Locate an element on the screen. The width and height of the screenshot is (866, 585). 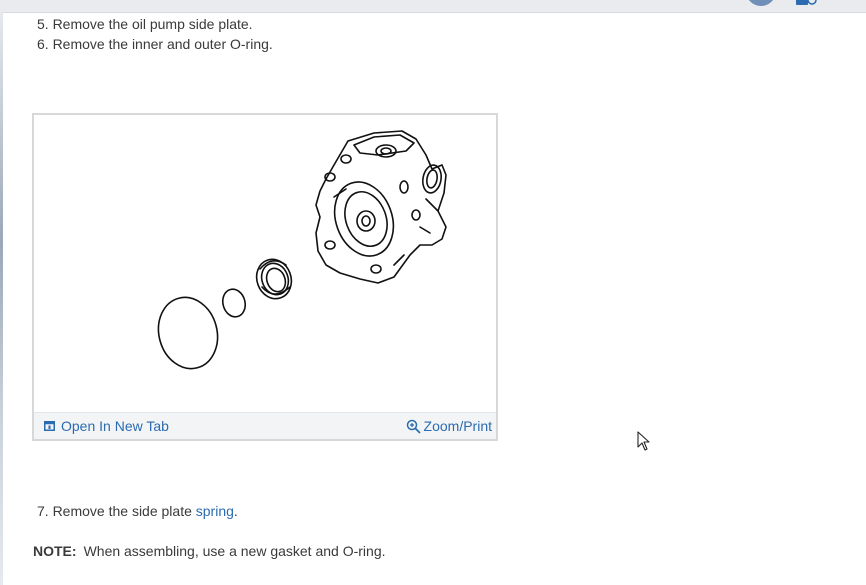
open-new-tab-icon is located at coordinates (49, 426).